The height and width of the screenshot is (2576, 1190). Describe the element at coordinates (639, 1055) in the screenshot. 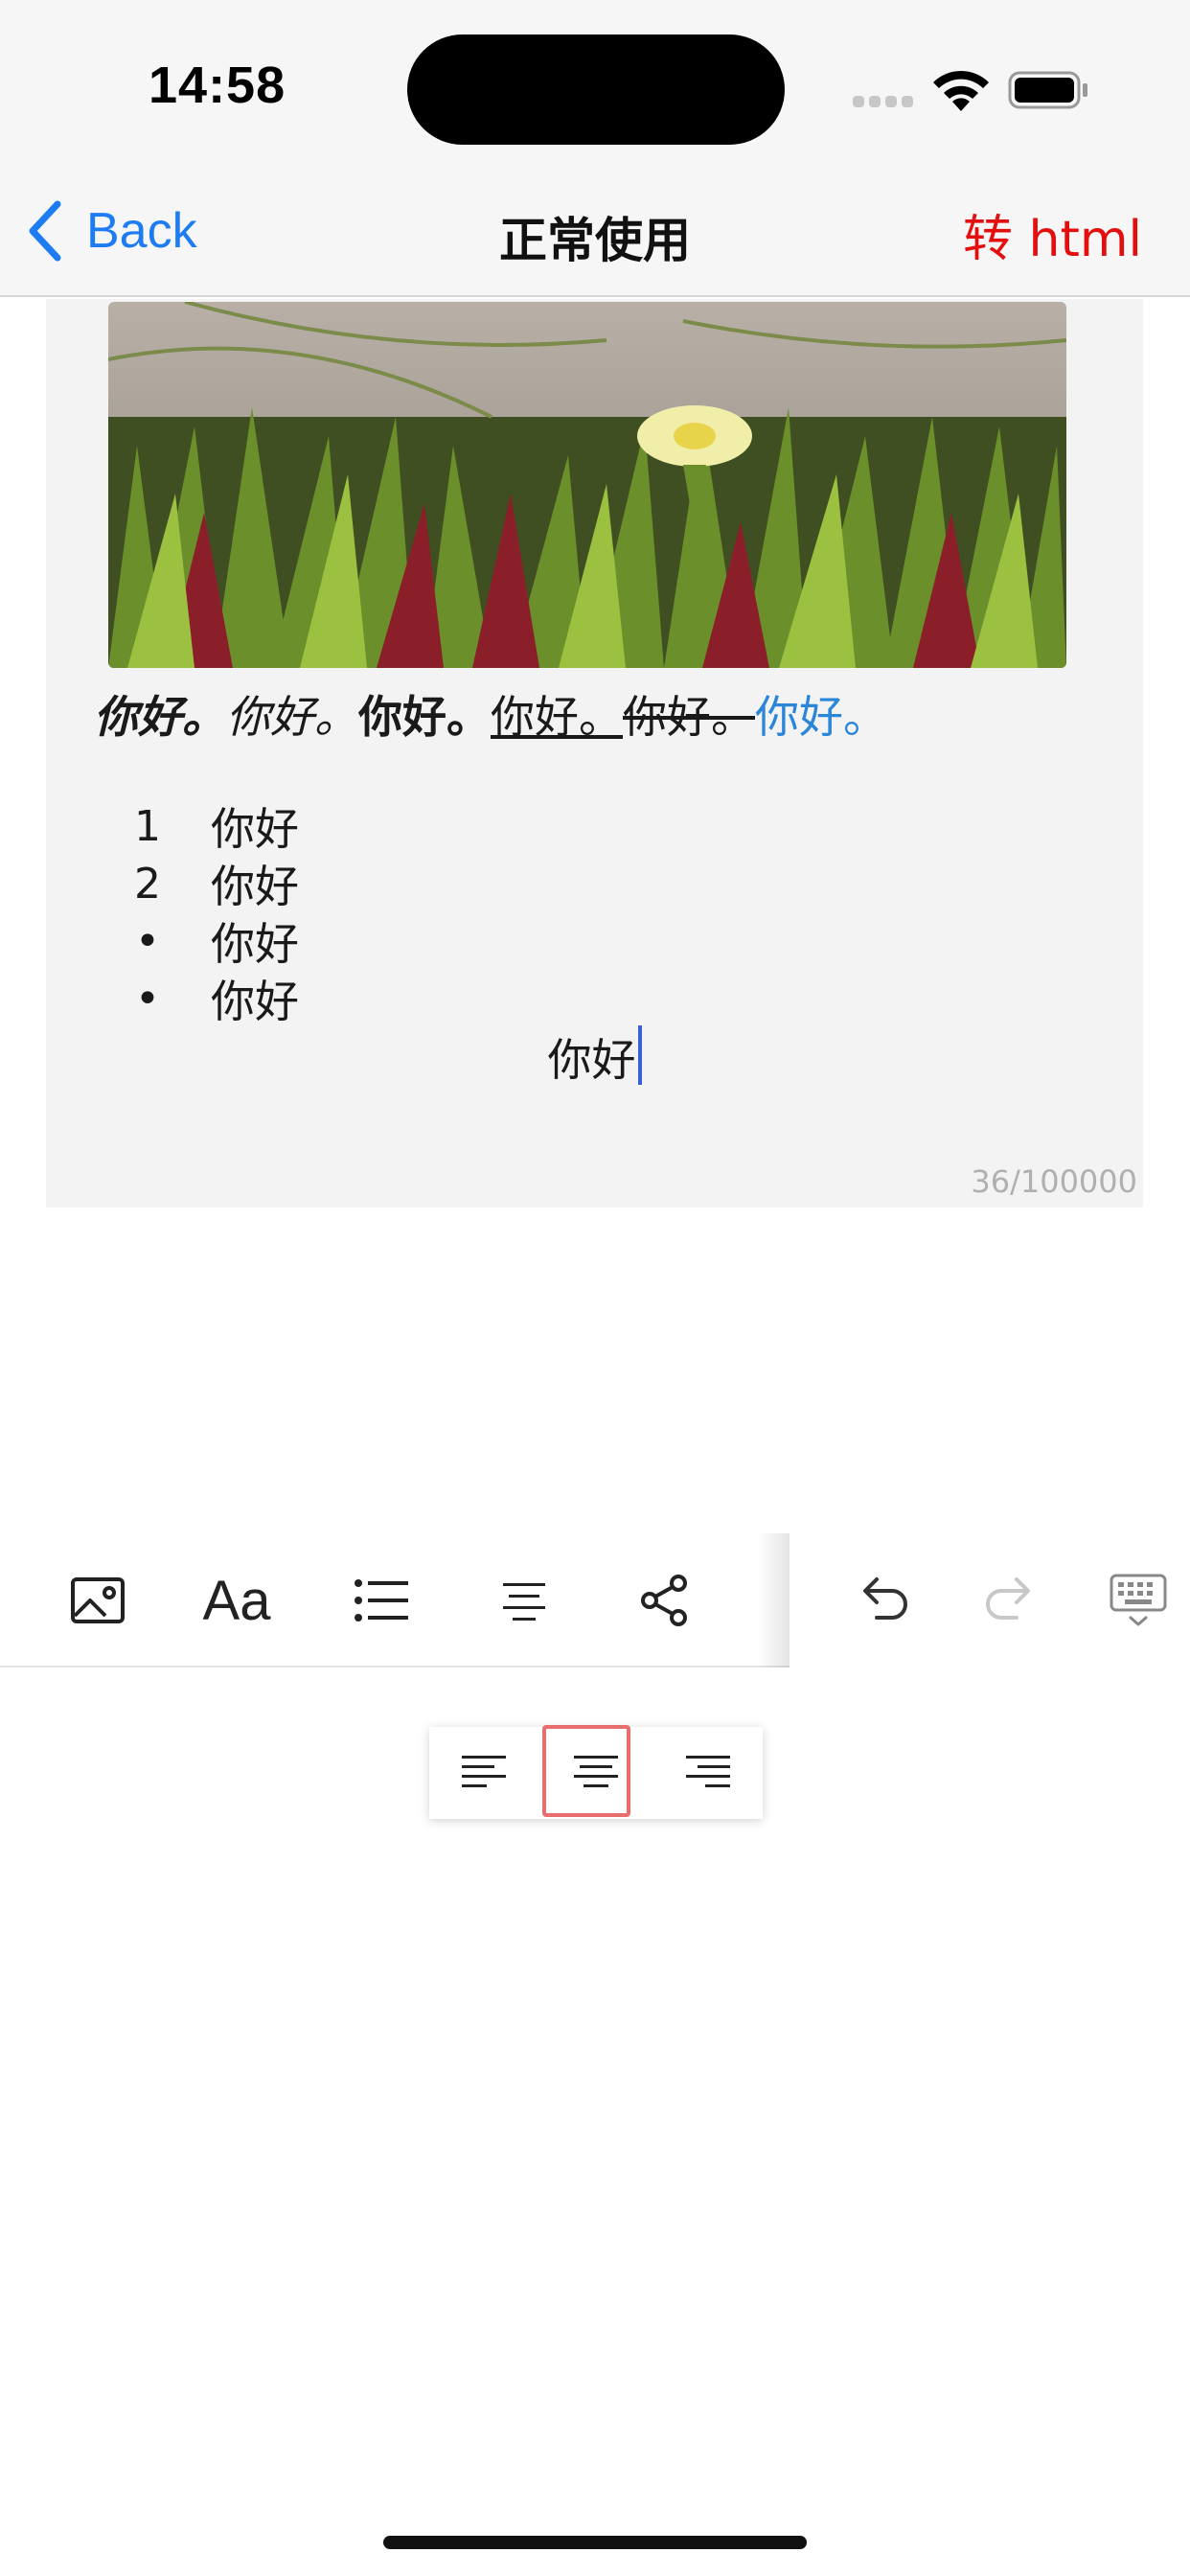

I see `text-cursor` at that location.